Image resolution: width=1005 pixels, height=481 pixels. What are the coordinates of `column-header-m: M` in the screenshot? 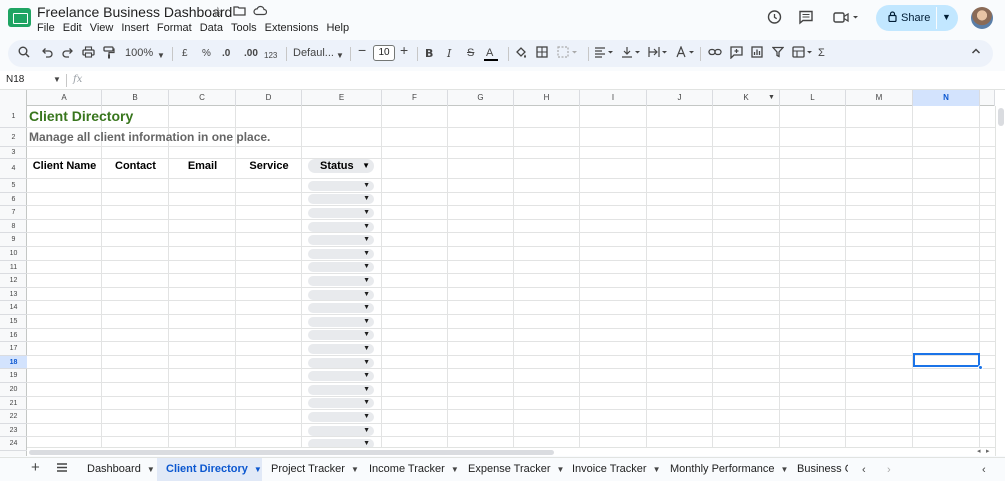 It's located at (879, 98).